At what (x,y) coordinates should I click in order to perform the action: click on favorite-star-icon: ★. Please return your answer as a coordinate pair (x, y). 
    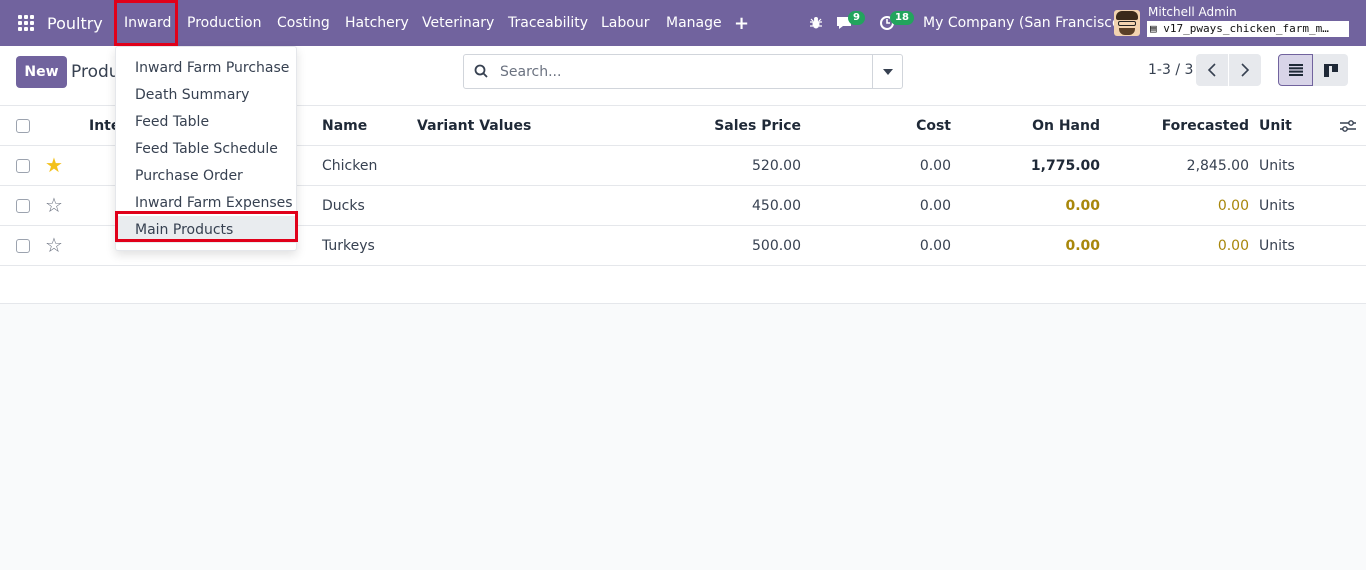
    Looking at the image, I should click on (54, 165).